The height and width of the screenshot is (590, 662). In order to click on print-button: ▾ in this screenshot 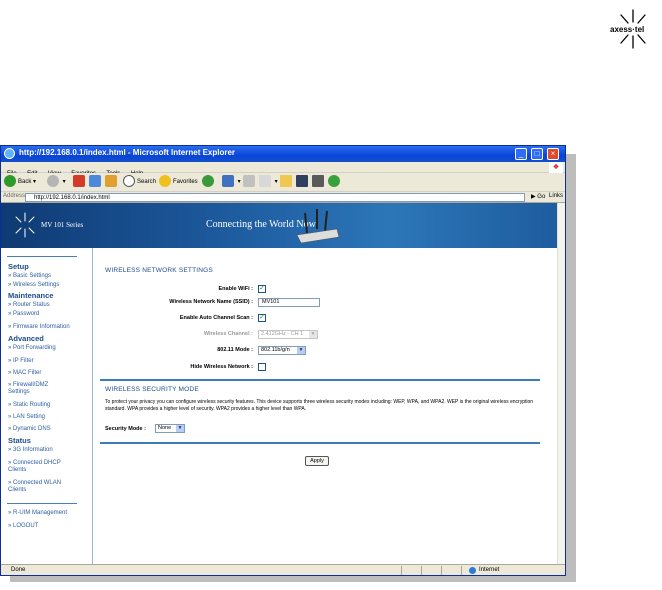, I will do `click(268, 182)`.